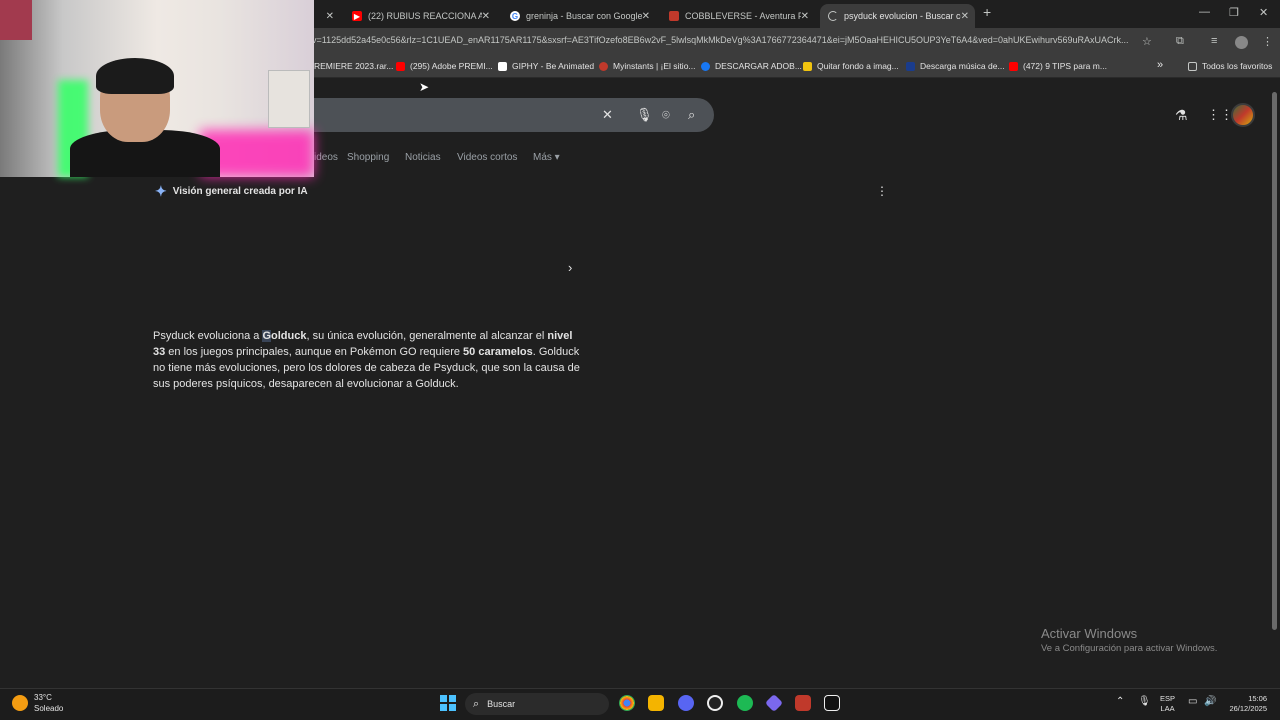  I want to click on browser-tab-rubius: ▶ (22) RUBIUS REACCIONA A CO ✕, so click(420, 16).